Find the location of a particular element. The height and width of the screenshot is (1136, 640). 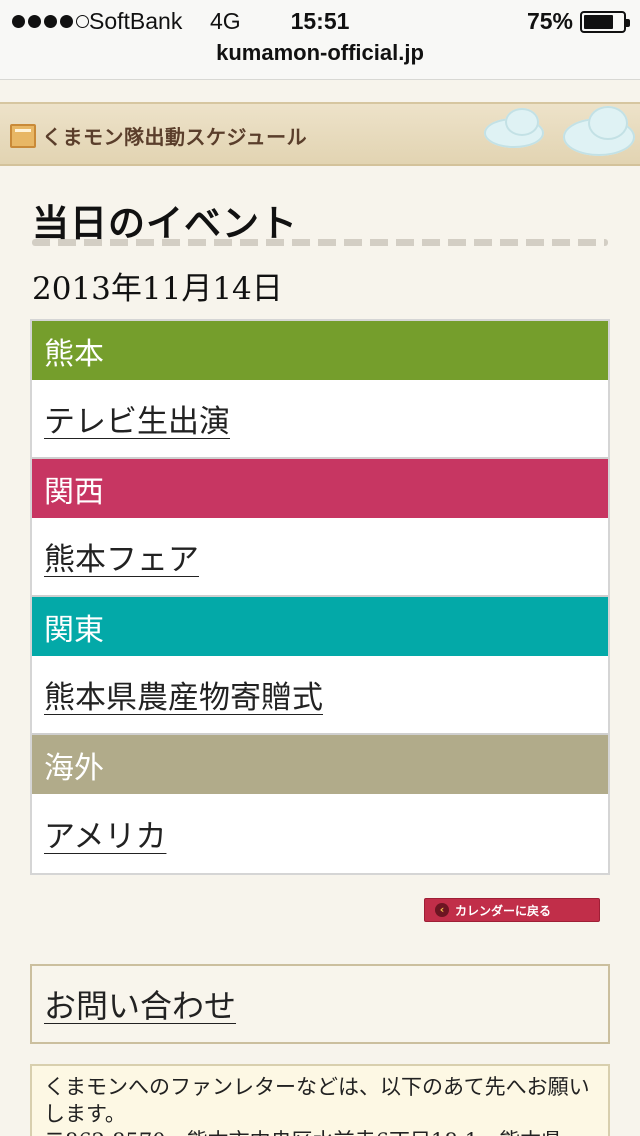

address-bar: kumamon-official.jp is located at coordinates (320, 53).